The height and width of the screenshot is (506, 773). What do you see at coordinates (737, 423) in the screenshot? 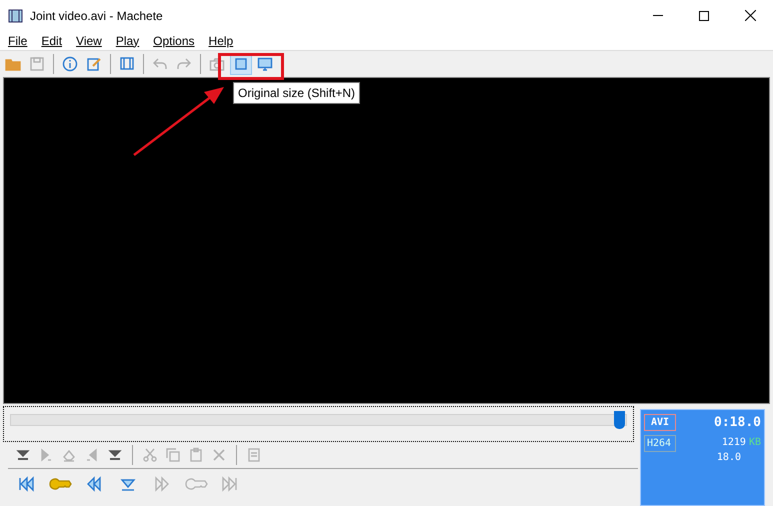
I see `time-readout: 0:18.0` at bounding box center [737, 423].